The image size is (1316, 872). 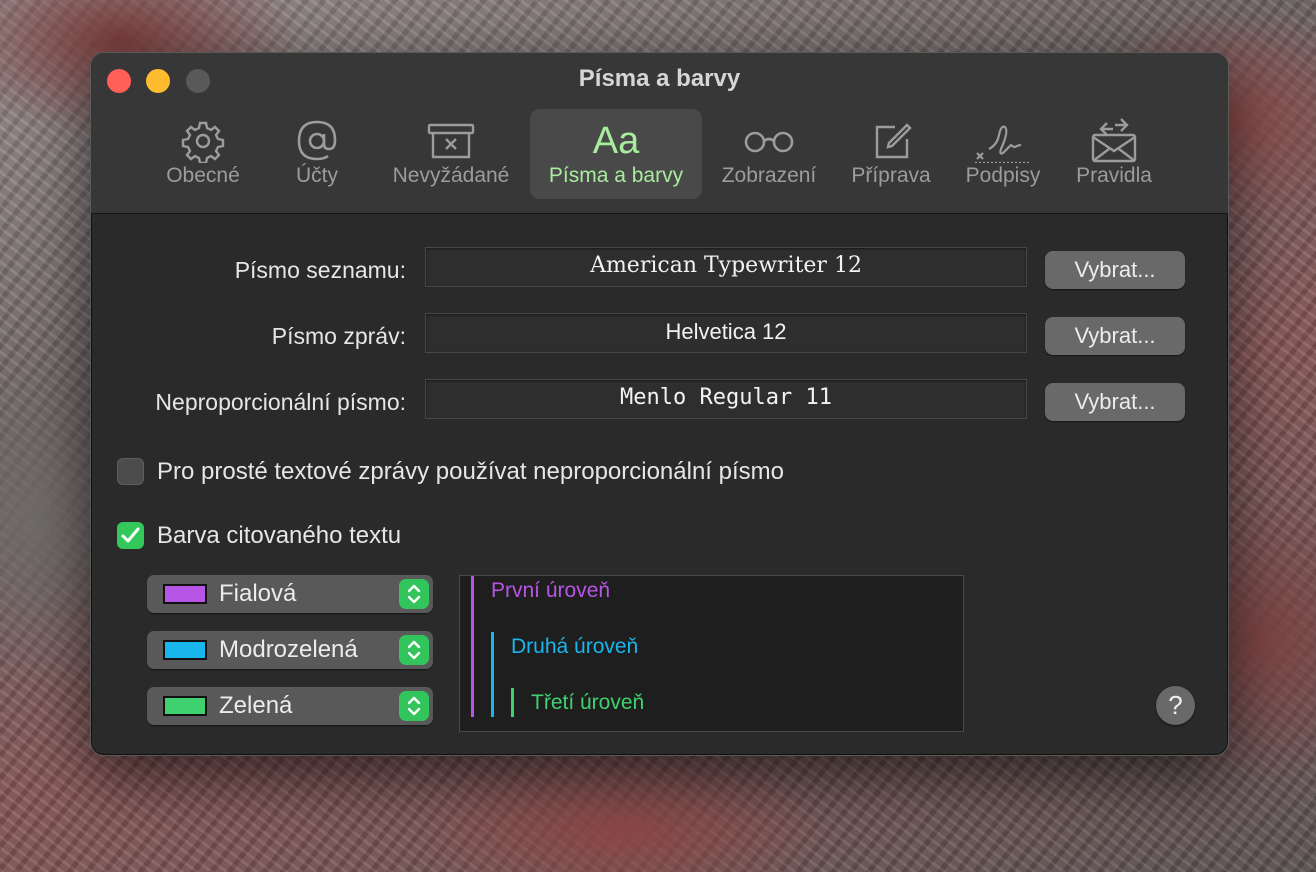 What do you see at coordinates (551, 590) in the screenshot?
I see `quote-level-1: První úroveň` at bounding box center [551, 590].